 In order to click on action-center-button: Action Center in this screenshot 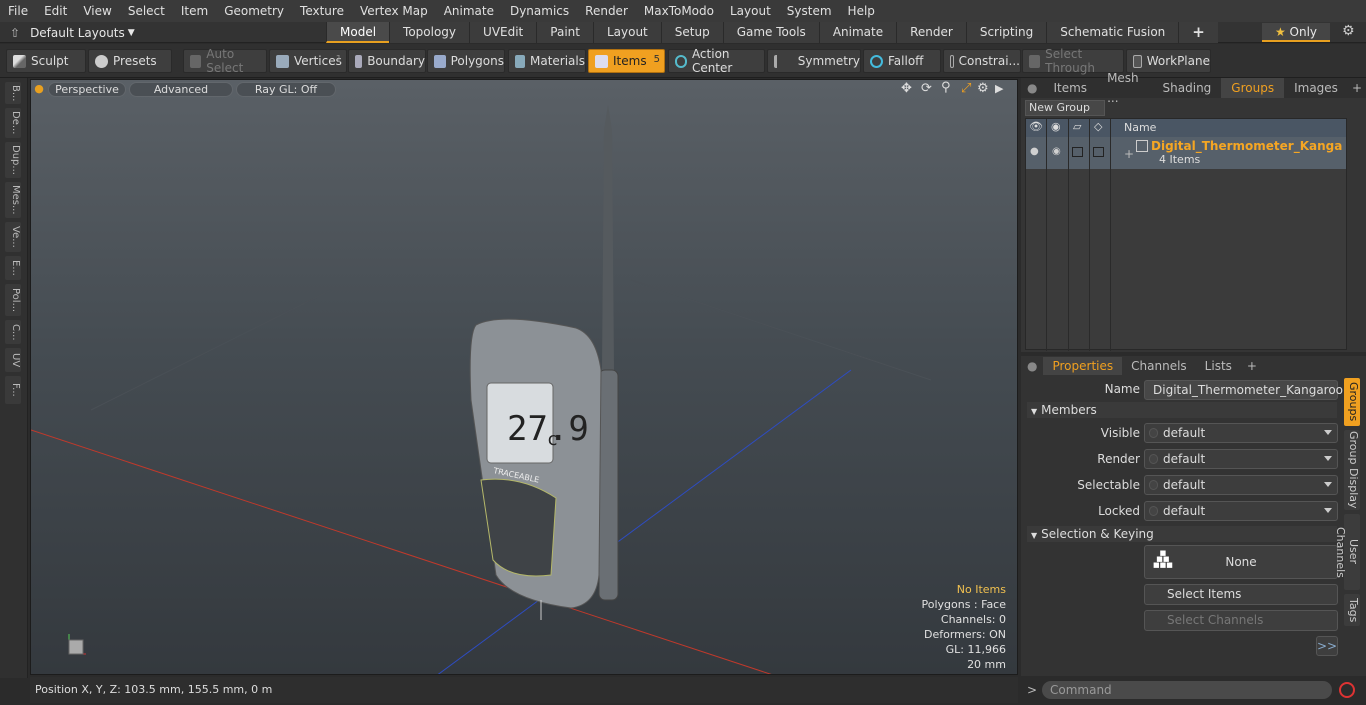, I will do `click(716, 61)`.